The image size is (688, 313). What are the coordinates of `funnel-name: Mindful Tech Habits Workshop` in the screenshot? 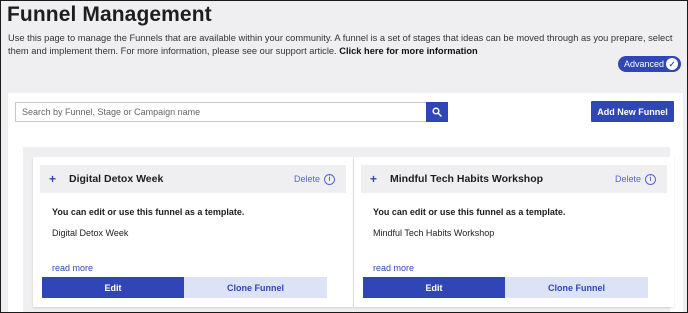 It's located at (467, 179).